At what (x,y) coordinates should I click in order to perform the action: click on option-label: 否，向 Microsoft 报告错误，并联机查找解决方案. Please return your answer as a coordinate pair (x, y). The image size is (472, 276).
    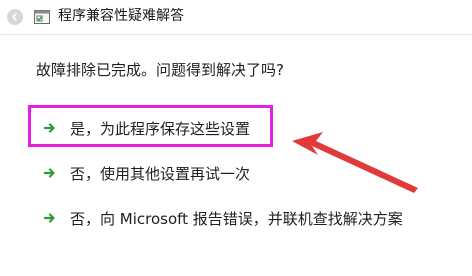
    Looking at the image, I should click on (236, 218).